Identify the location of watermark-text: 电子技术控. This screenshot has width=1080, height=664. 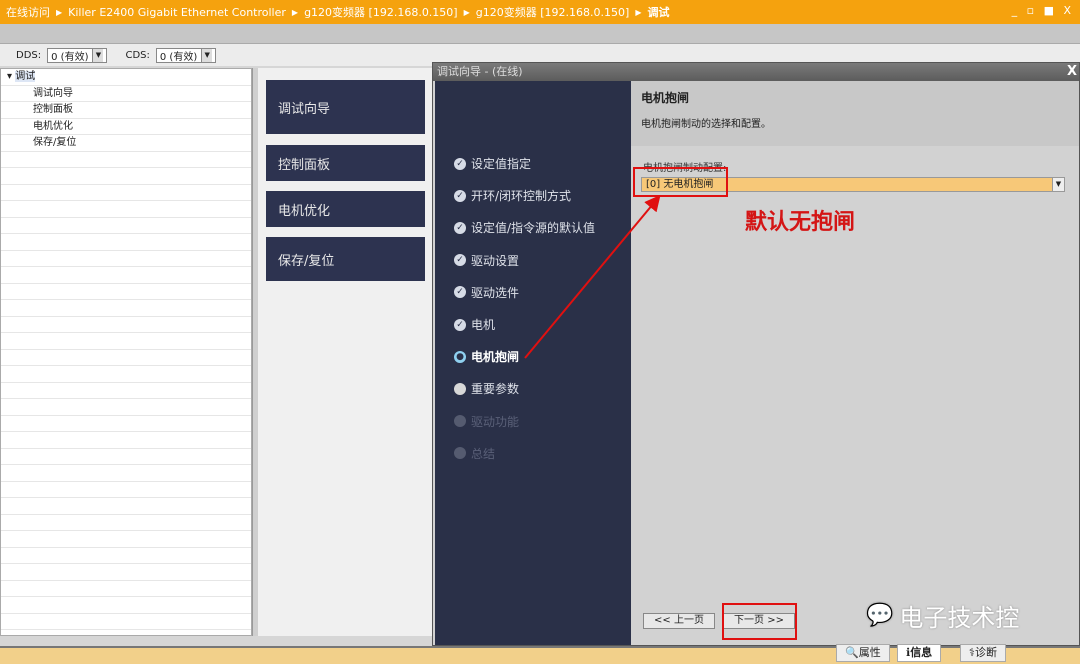
(959, 618).